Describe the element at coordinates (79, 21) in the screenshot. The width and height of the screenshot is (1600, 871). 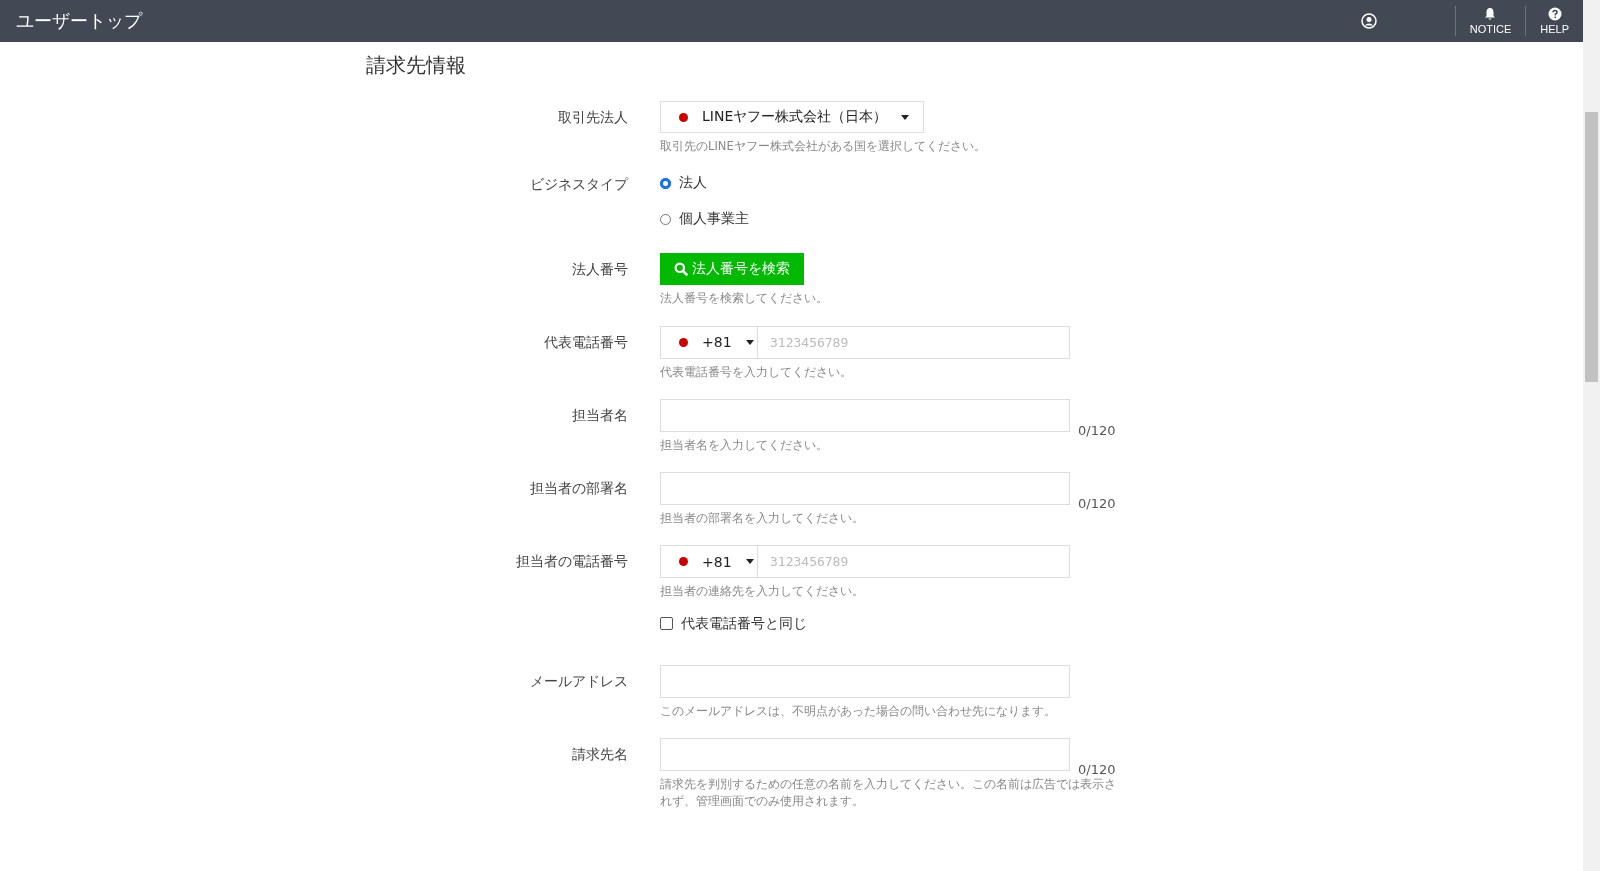
I see `page-title: ユーザートップ` at that location.